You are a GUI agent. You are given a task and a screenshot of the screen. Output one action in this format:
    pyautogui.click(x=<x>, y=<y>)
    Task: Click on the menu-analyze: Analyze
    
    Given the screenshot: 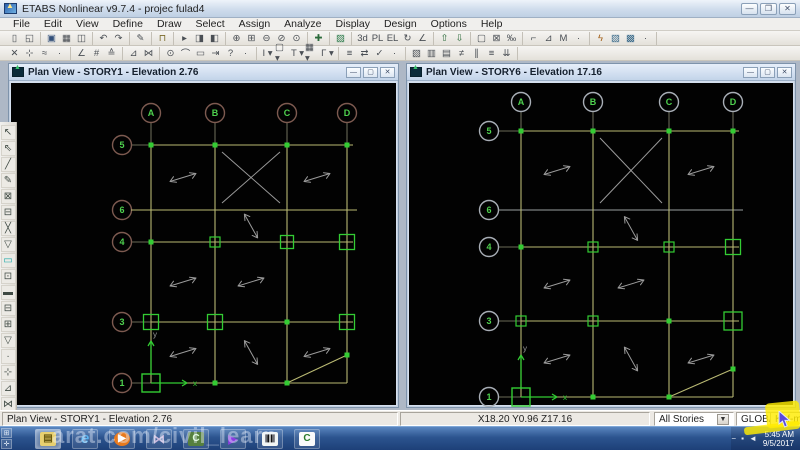 What is the action you would take?
    pyautogui.click(x=302, y=24)
    